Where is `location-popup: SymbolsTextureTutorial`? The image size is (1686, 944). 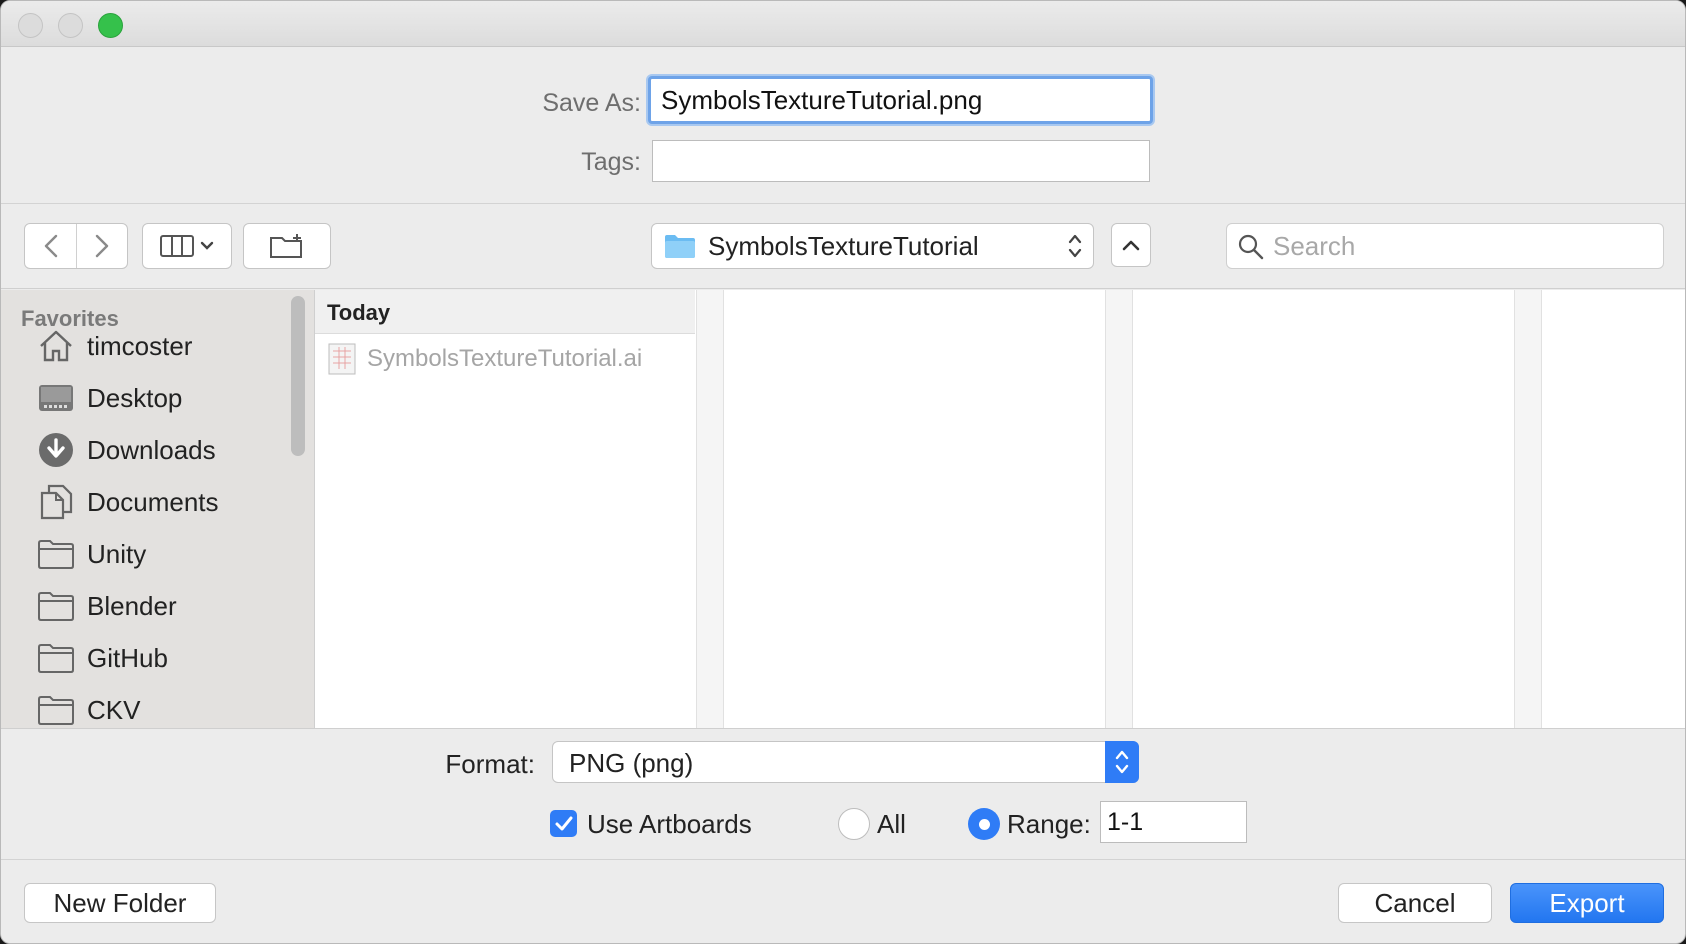
location-popup: SymbolsTextureTutorial is located at coordinates (872, 246).